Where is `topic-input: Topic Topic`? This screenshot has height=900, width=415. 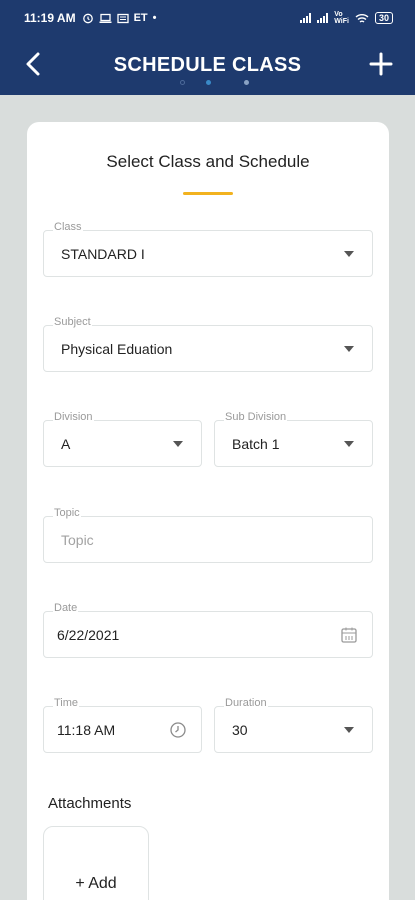
topic-input: Topic Topic is located at coordinates (208, 535).